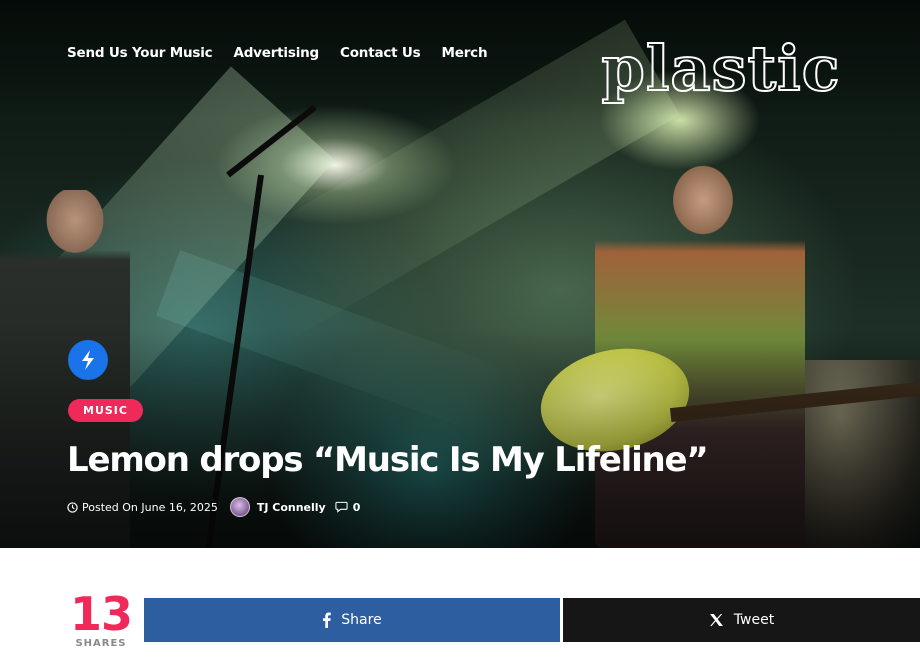 The width and height of the screenshot is (920, 665). Describe the element at coordinates (140, 53) in the screenshot. I see `nav-item-send-music: Send Us Your Music` at that location.